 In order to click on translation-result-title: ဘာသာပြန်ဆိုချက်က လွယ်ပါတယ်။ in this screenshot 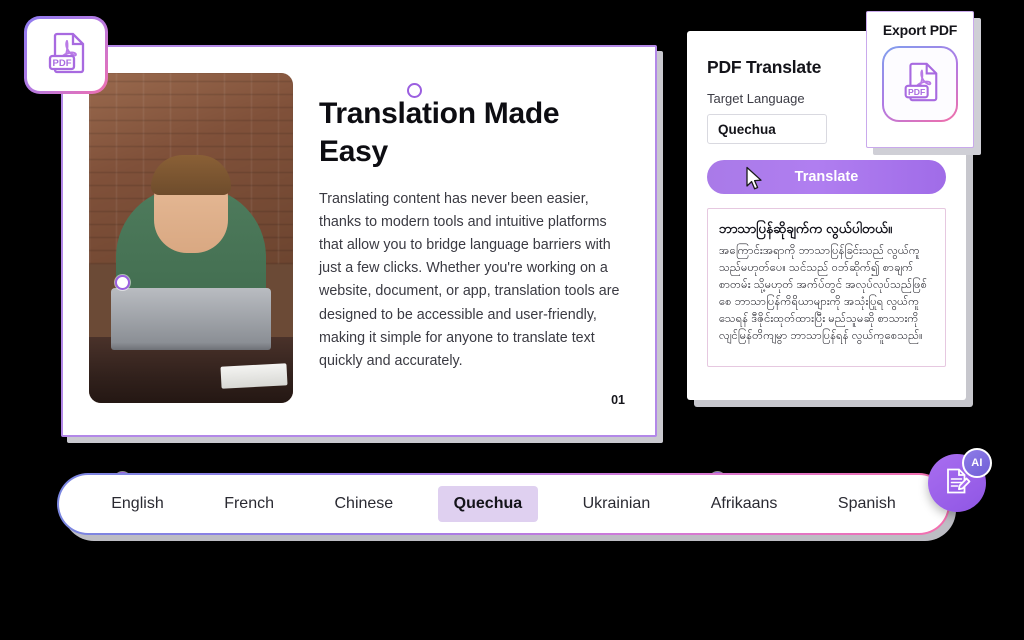, I will do `click(806, 228)`.